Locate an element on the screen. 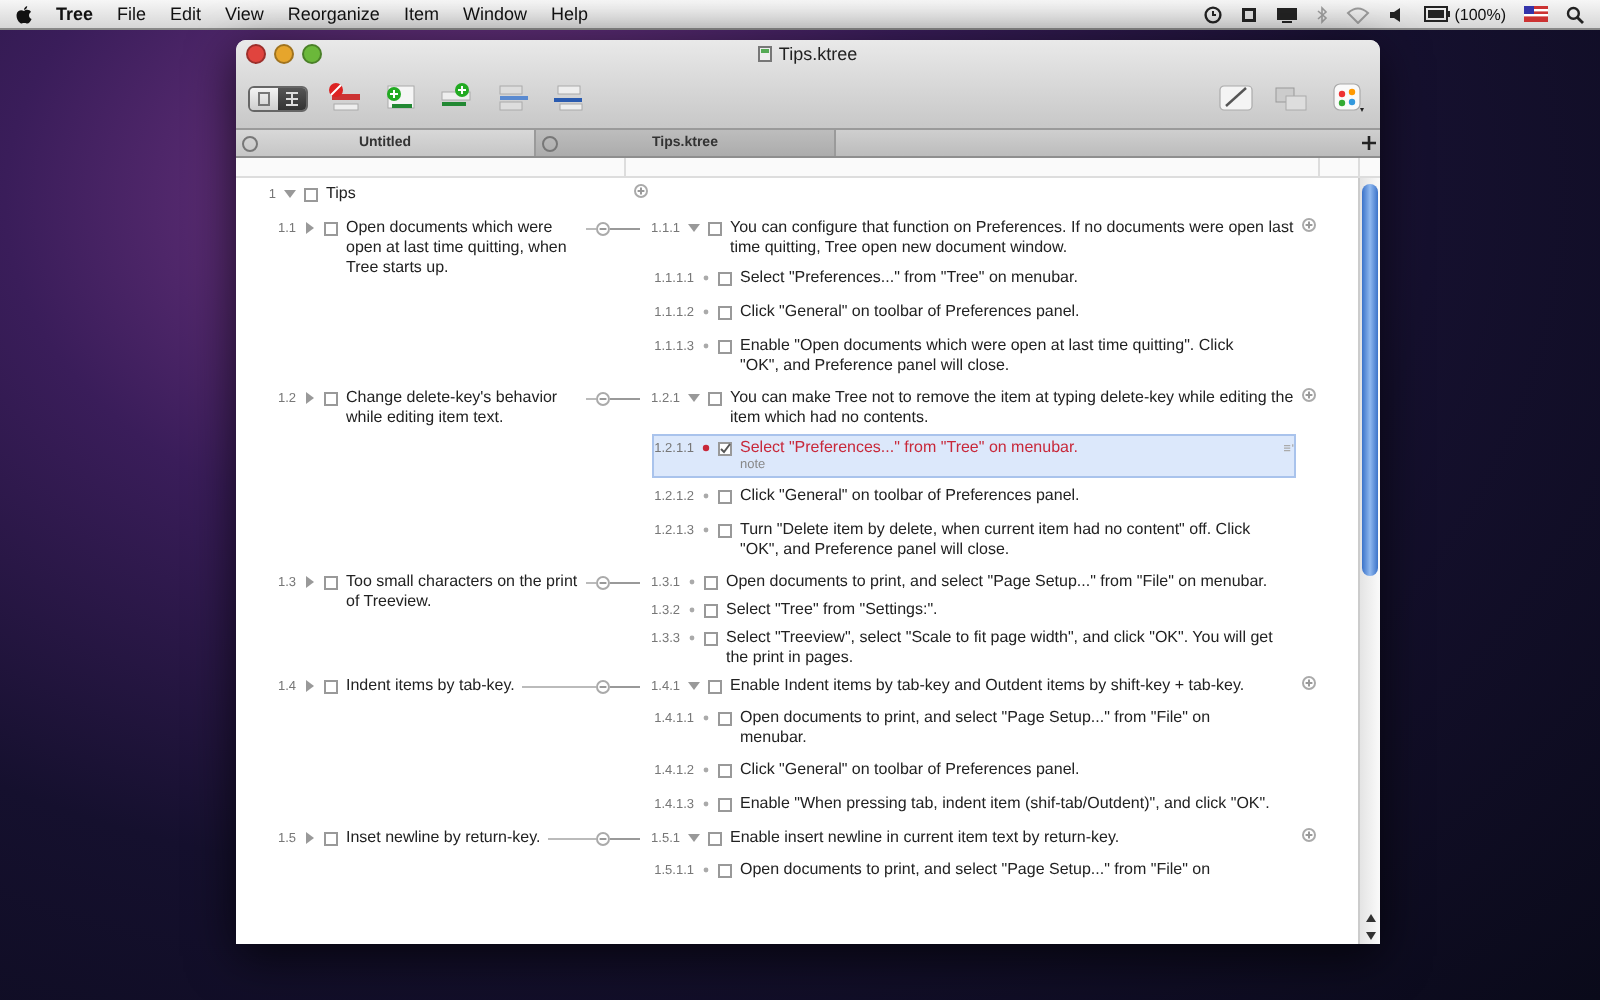 This screenshot has width=1600, height=1000. battery-icon is located at coordinates (1437, 14).